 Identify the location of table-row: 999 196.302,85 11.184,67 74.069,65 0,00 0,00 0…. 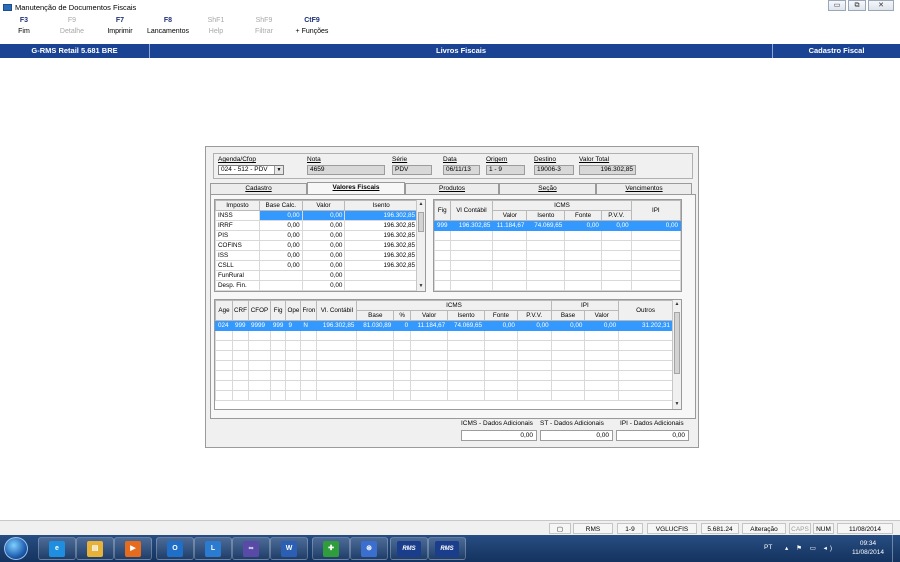
(557, 225).